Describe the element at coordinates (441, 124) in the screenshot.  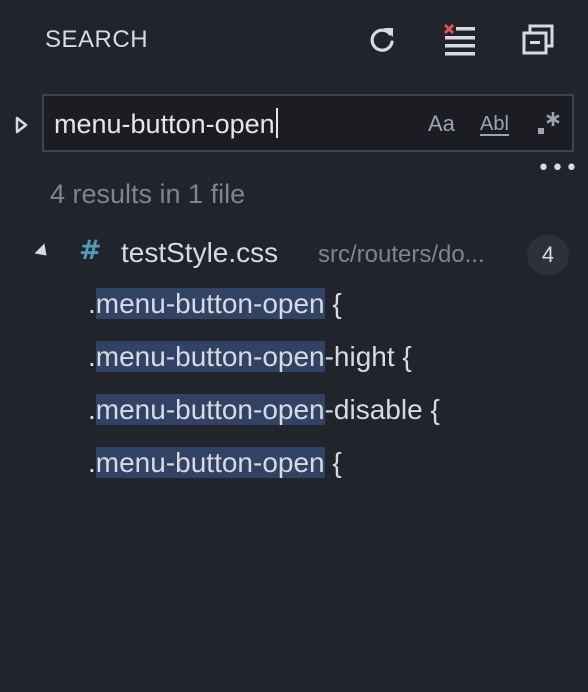
I see `match-case-toggle: Aa` at that location.